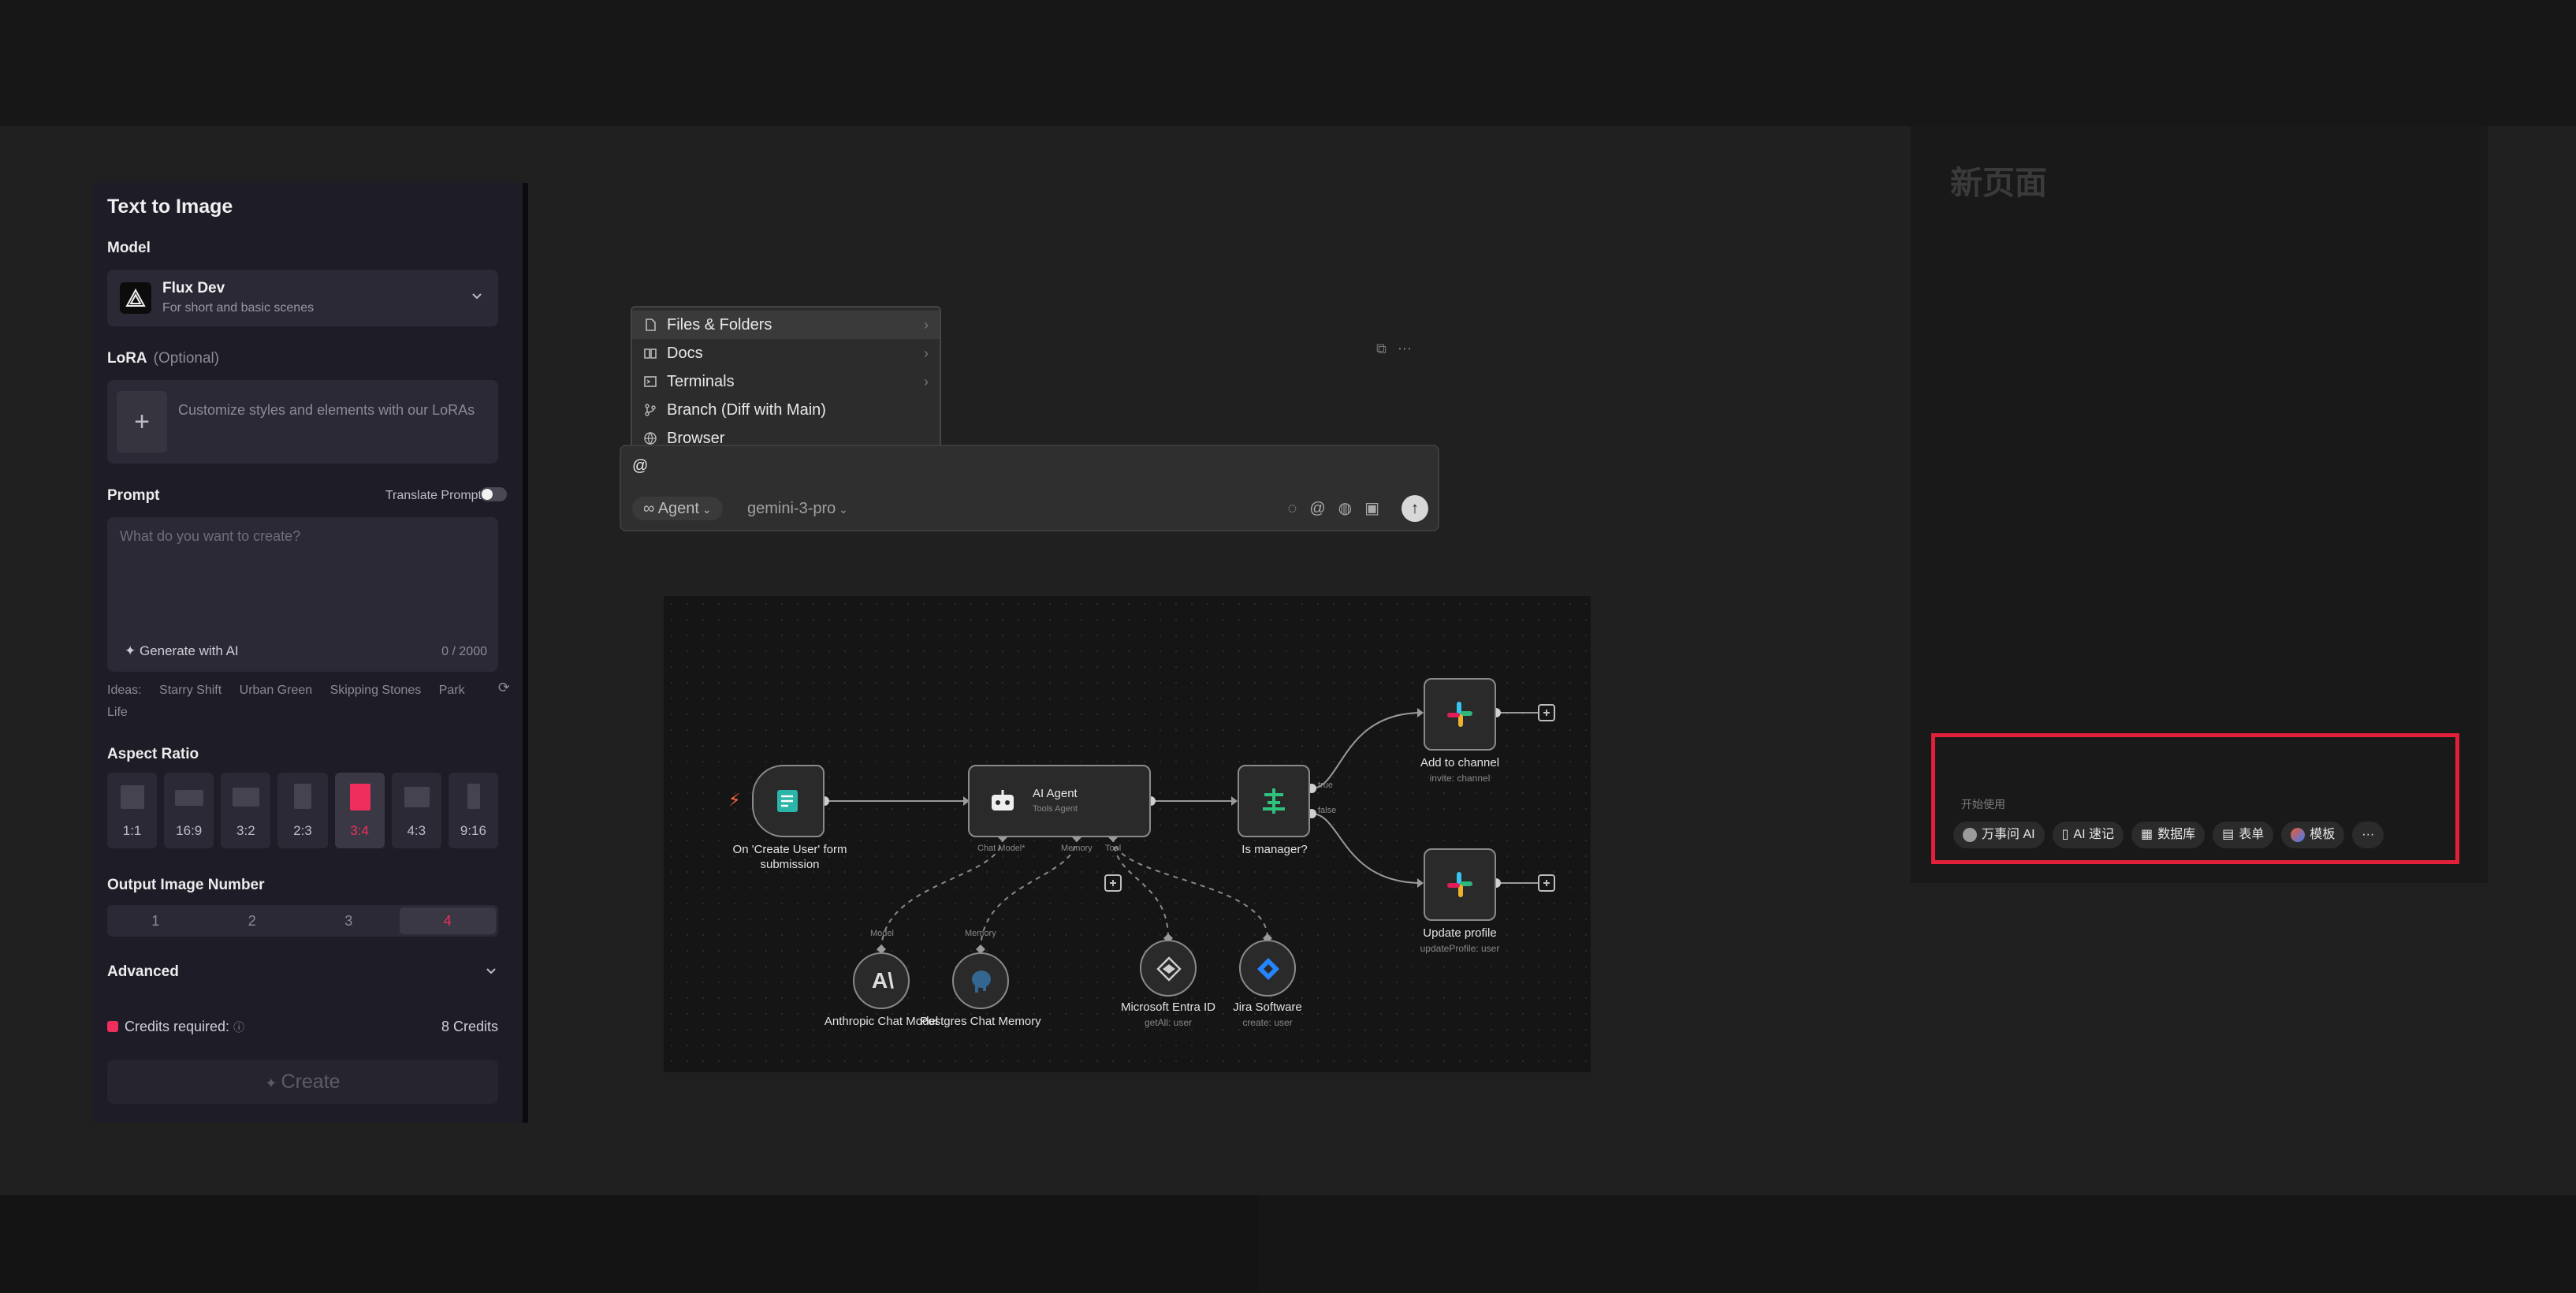 This screenshot has width=2576, height=1293. What do you see at coordinates (416, 810) in the screenshot?
I see `ratio-option: 4:3` at bounding box center [416, 810].